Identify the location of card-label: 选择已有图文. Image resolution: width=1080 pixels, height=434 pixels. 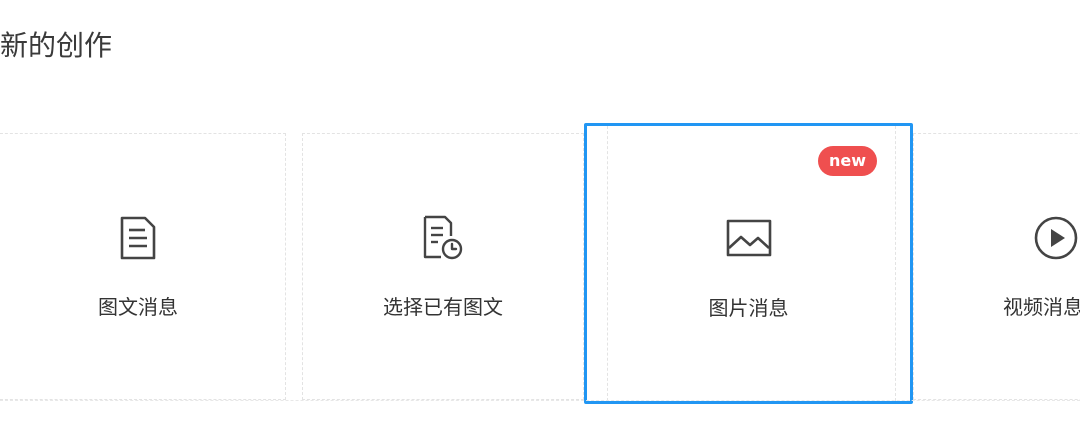
(443, 307).